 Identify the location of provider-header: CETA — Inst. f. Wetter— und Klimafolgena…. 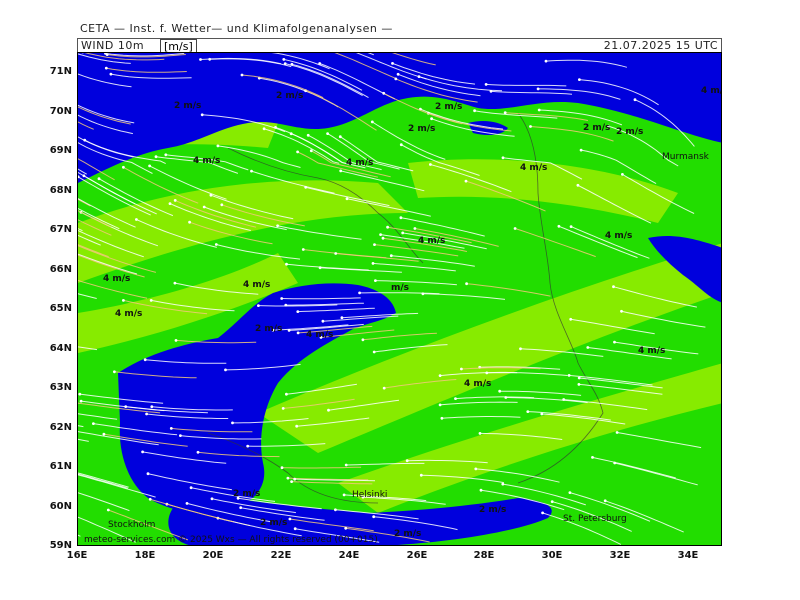
(236, 28).